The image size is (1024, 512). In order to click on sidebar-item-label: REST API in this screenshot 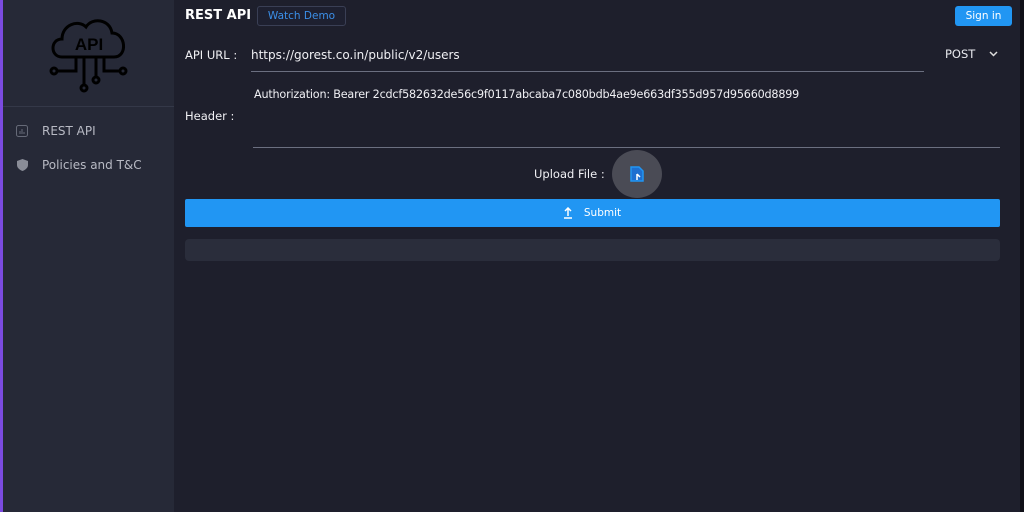, I will do `click(69, 131)`.